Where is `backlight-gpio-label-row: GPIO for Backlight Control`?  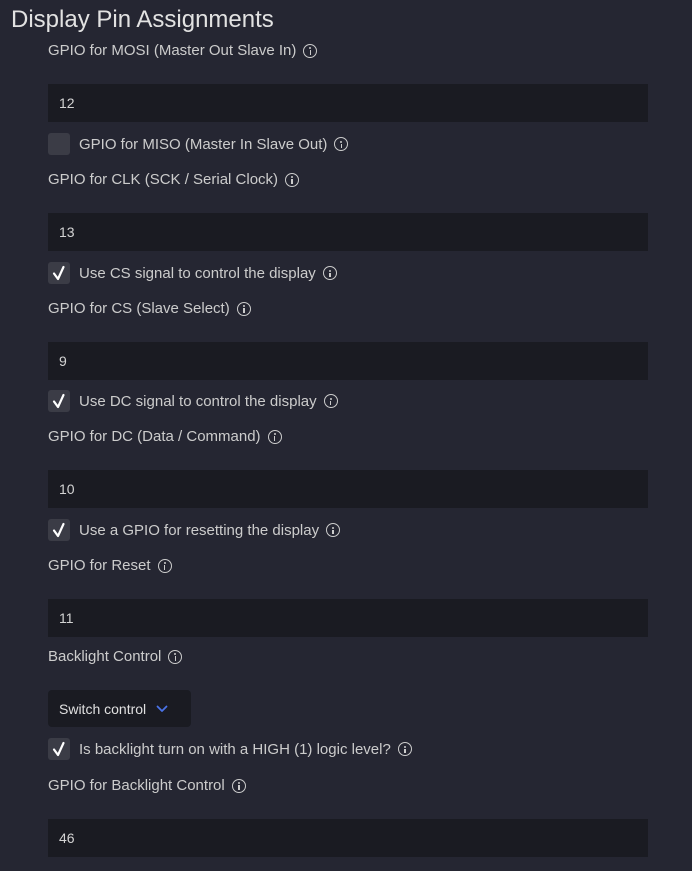 backlight-gpio-label-row: GPIO for Backlight Control is located at coordinates (147, 785).